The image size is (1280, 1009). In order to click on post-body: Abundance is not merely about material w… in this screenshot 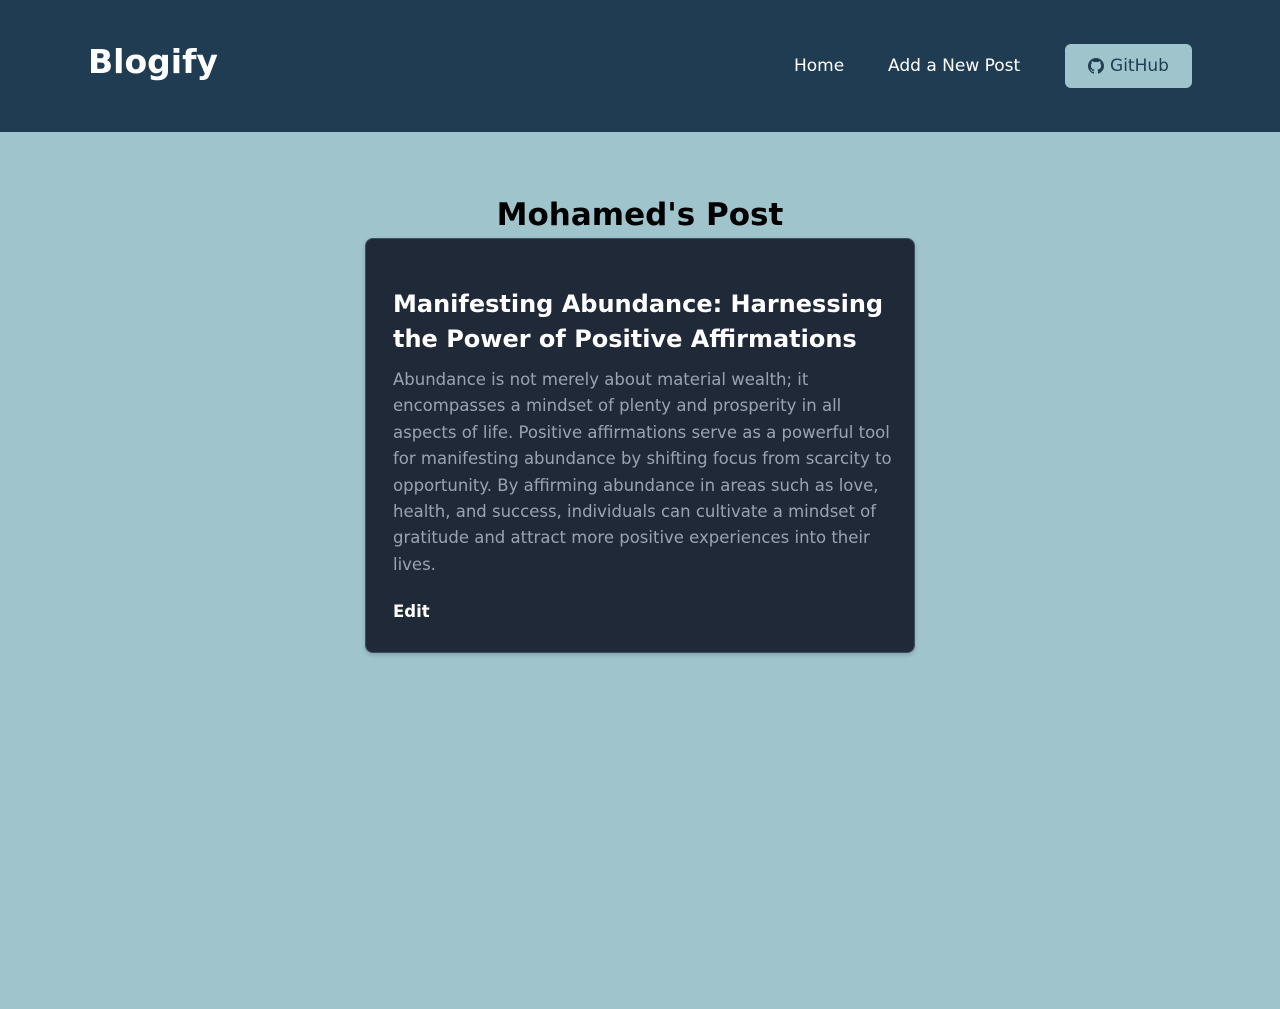, I will do `click(642, 472)`.